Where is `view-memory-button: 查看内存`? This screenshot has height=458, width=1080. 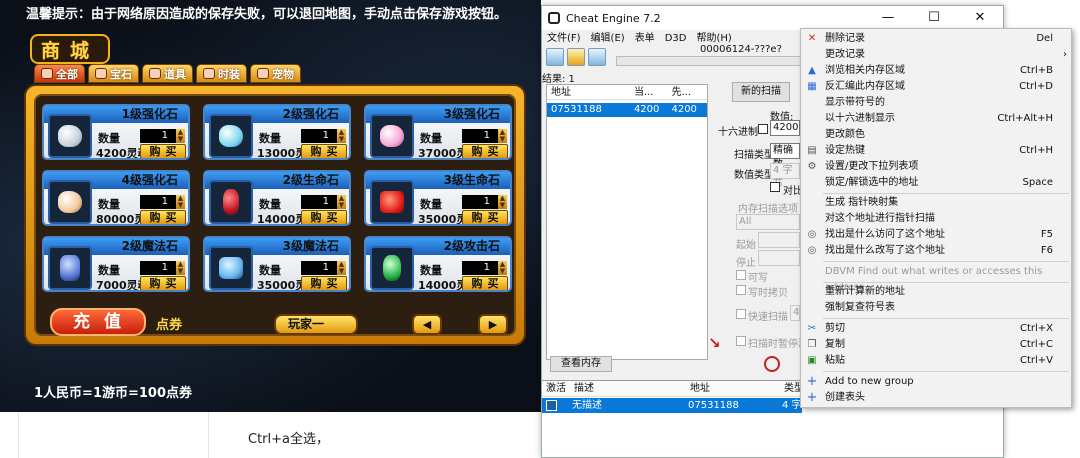 view-memory-button: 查看内存 is located at coordinates (581, 364).